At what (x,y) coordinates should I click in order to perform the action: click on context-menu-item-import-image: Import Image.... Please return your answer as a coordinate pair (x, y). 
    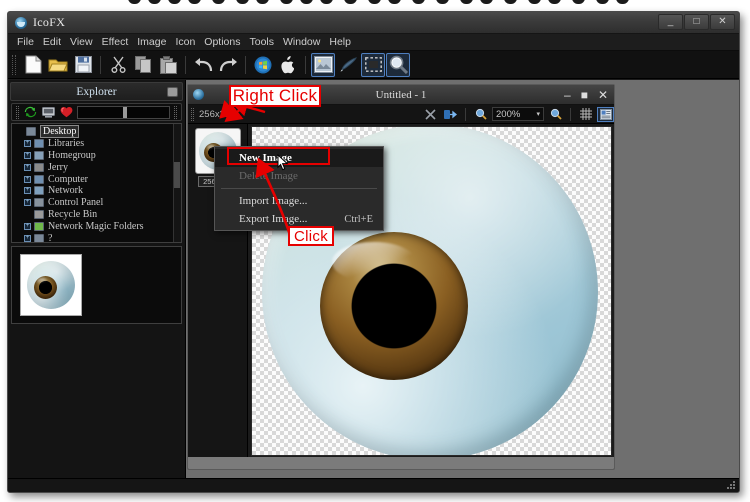
    Looking at the image, I should click on (299, 201).